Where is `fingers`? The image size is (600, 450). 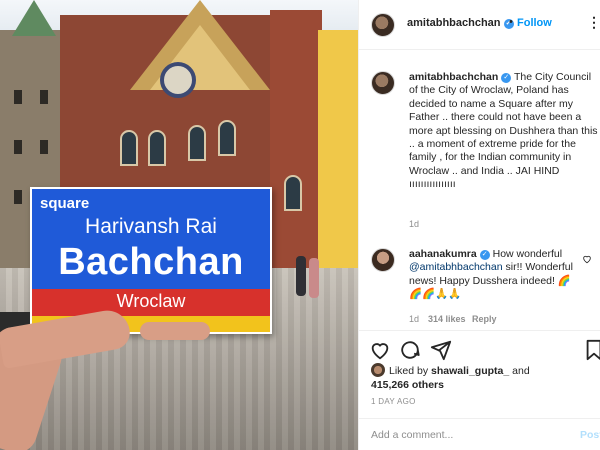
fingers is located at coordinates (175, 331).